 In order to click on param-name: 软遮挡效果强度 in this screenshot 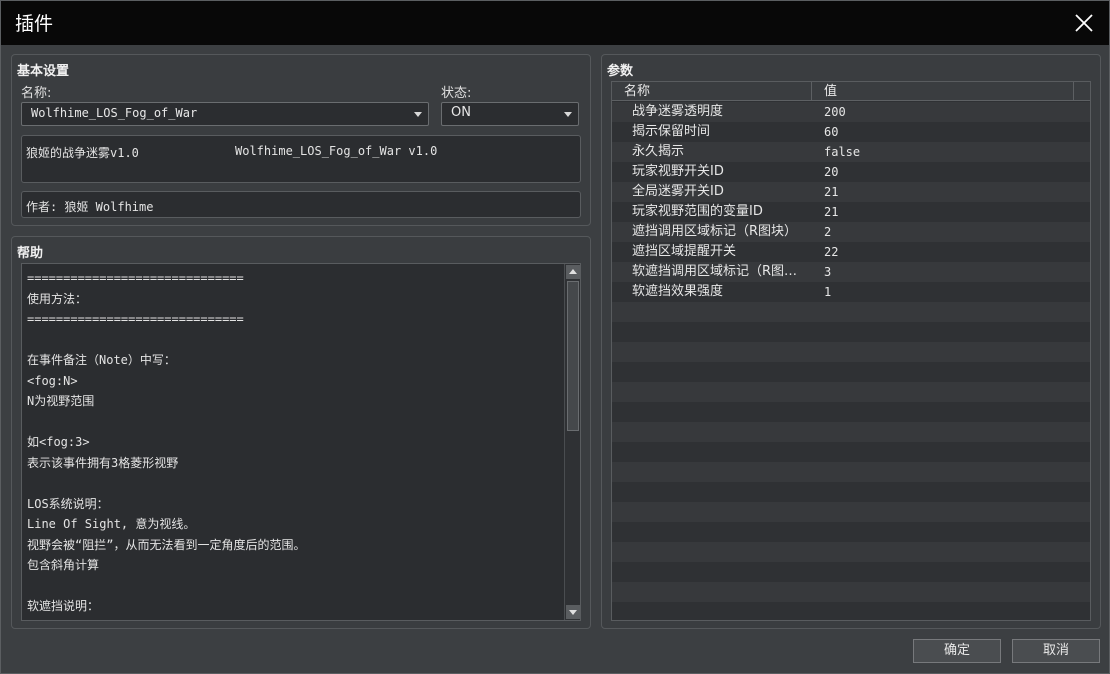, I will do `click(678, 291)`.